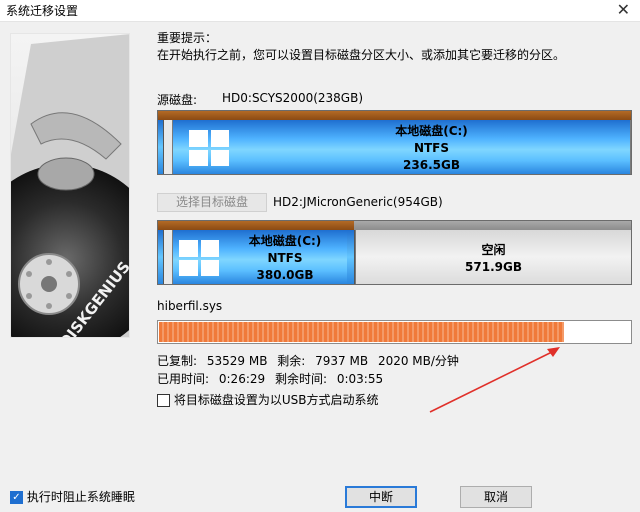 The image size is (640, 512). Describe the element at coordinates (285, 275) in the screenshot. I see `target-partition-size: 380.0GB` at that location.